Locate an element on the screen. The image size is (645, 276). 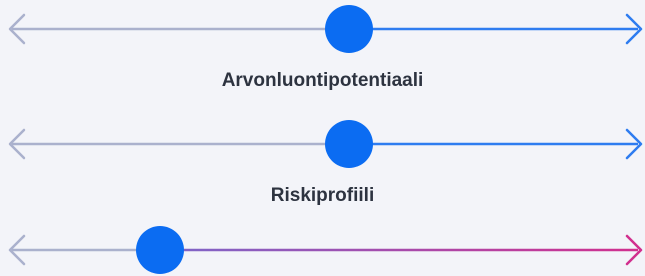
slider-3-label: Riskiprofiili is located at coordinates (322, 195).